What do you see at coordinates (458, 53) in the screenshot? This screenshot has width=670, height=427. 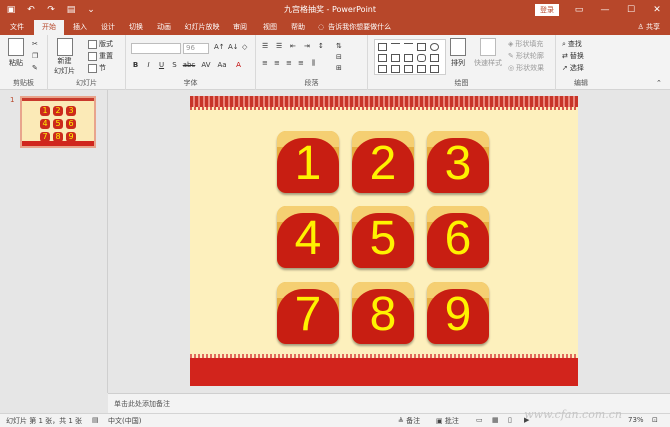 I see `arrange-button: 排列` at bounding box center [458, 53].